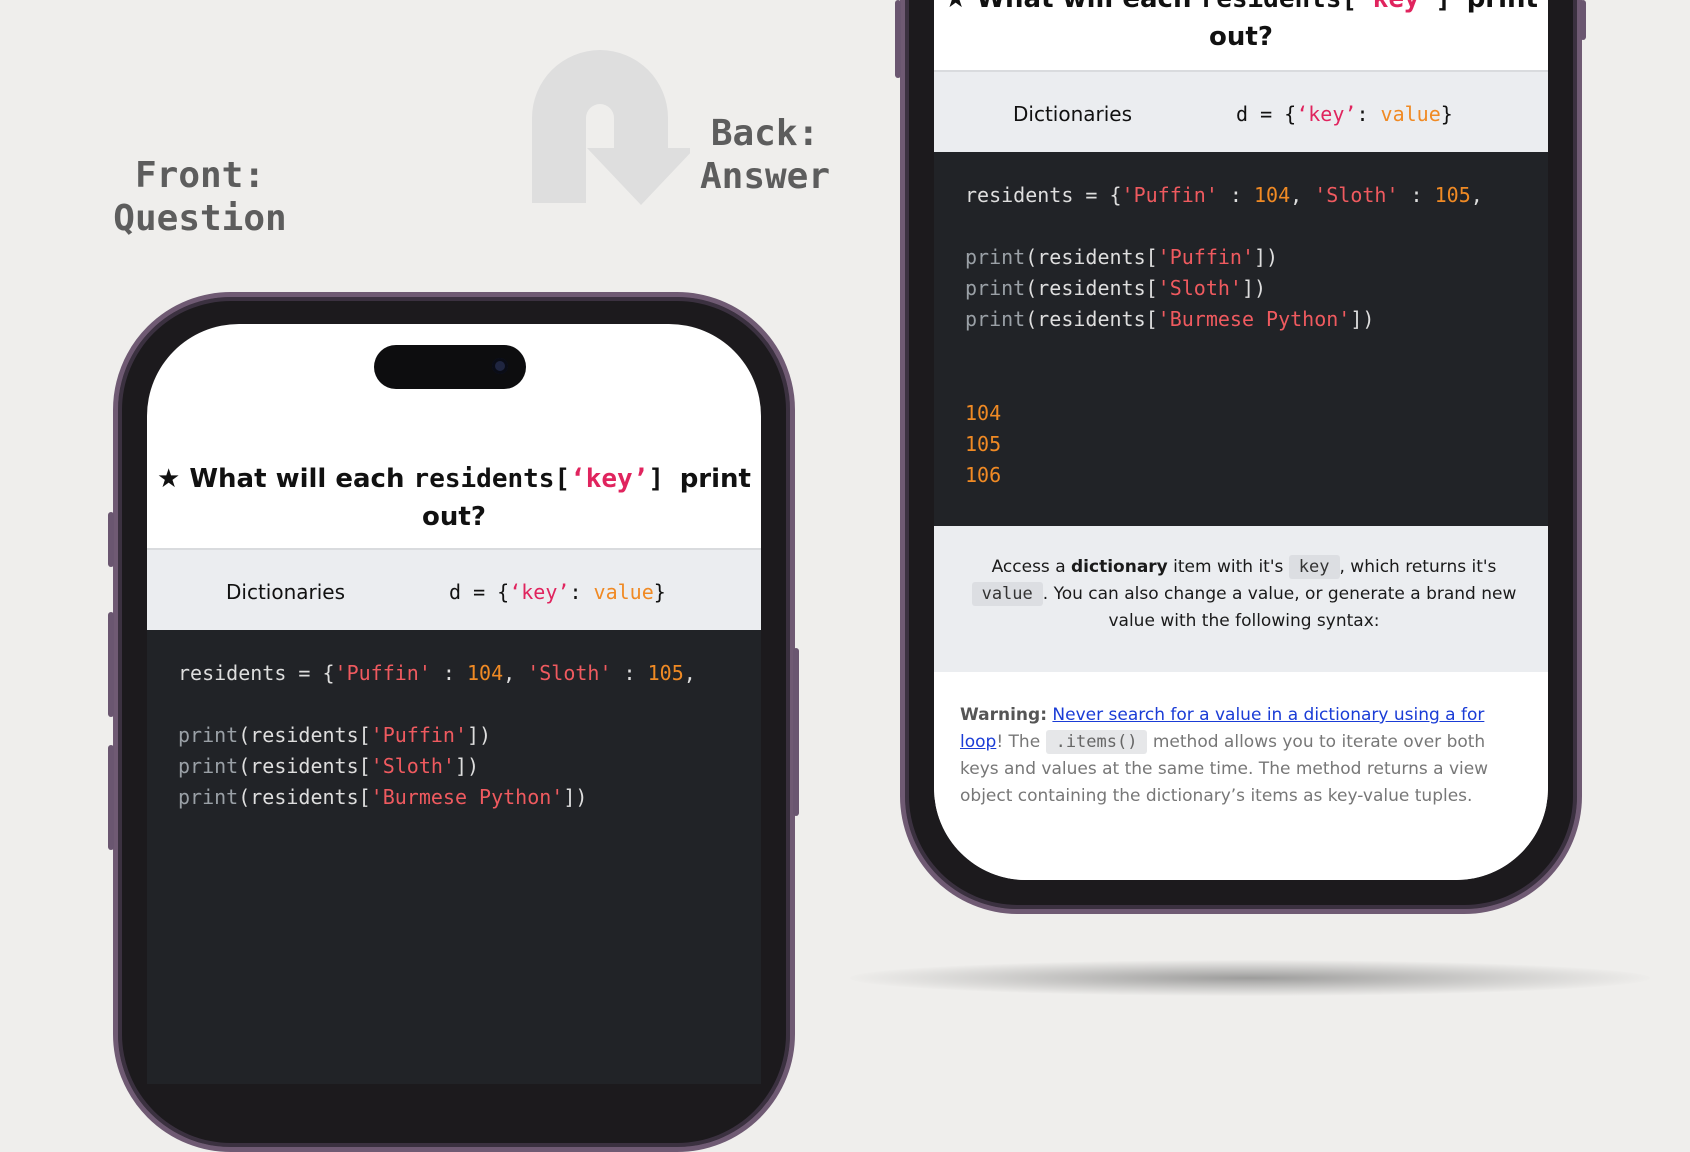 The image size is (1690, 1152). Describe the element at coordinates (1583, 20) in the screenshot. I see `back-phone-power-button` at that location.